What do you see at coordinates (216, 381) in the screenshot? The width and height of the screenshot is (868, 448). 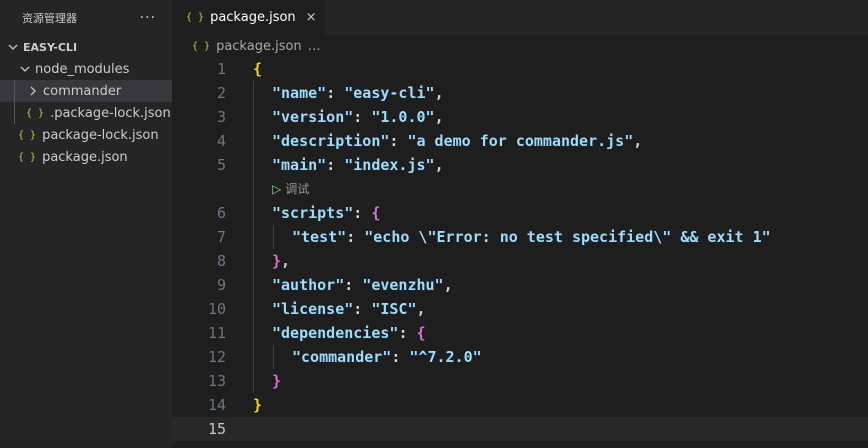 I see `line-number: 13` at bounding box center [216, 381].